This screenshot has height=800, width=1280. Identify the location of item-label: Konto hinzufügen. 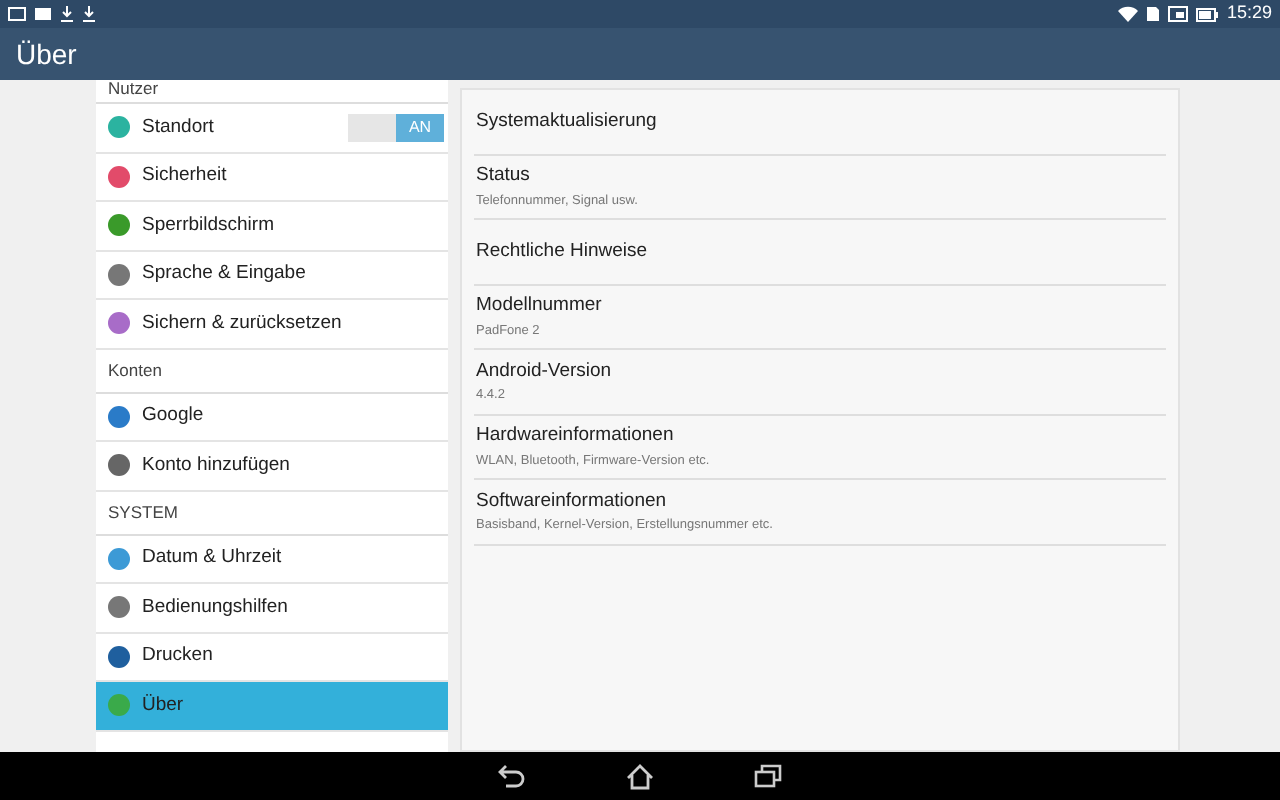
(216, 465).